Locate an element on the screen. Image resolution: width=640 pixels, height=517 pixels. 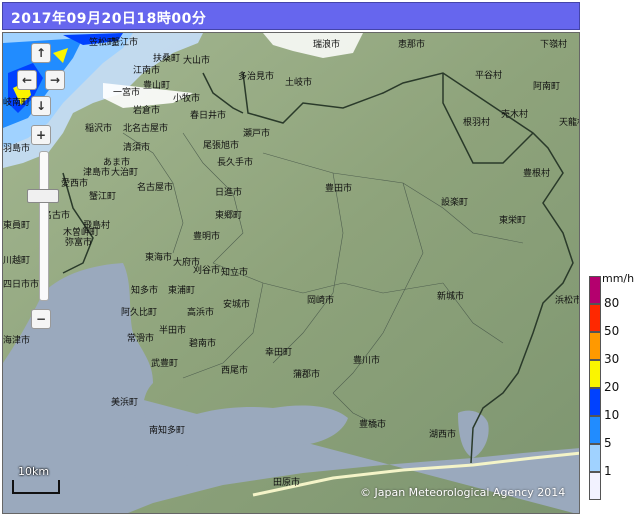
place-label: 日進市 is located at coordinates (228, 192).